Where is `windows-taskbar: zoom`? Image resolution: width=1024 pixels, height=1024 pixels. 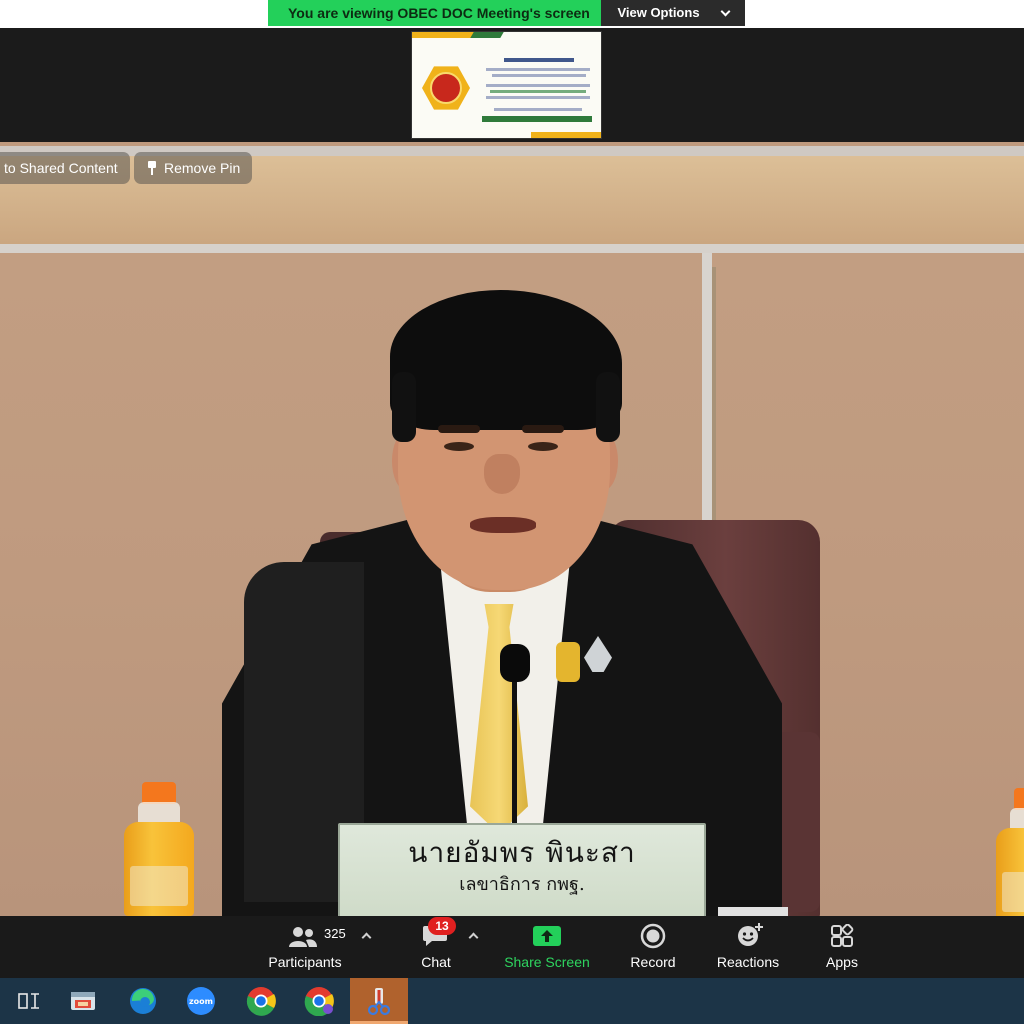 windows-taskbar: zoom is located at coordinates (512, 1001).